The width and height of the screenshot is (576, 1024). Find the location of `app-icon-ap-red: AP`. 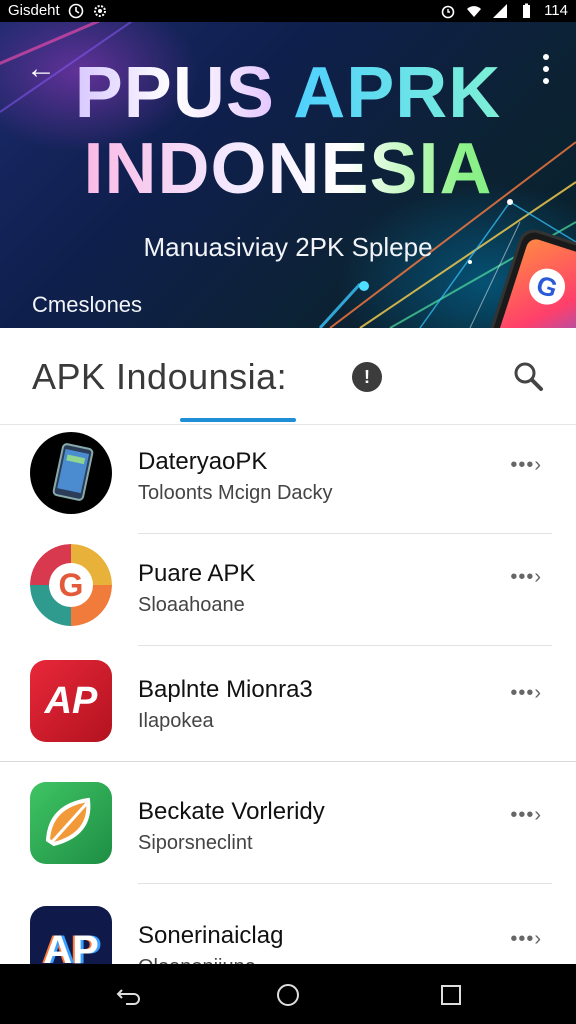

app-icon-ap-red: AP is located at coordinates (71, 701).